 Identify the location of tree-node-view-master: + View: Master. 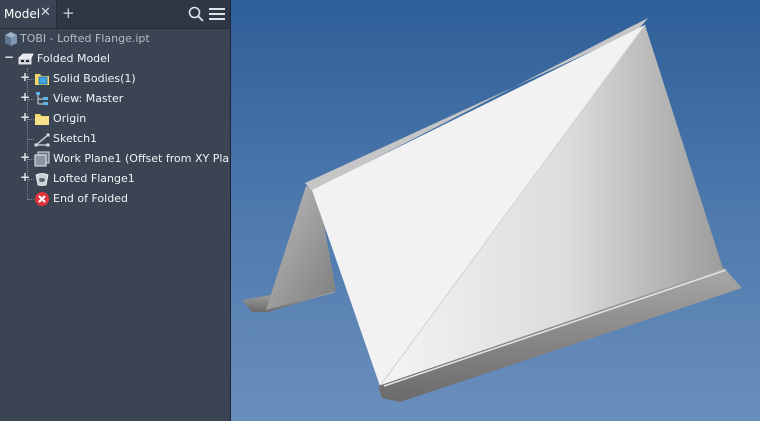
(115, 99).